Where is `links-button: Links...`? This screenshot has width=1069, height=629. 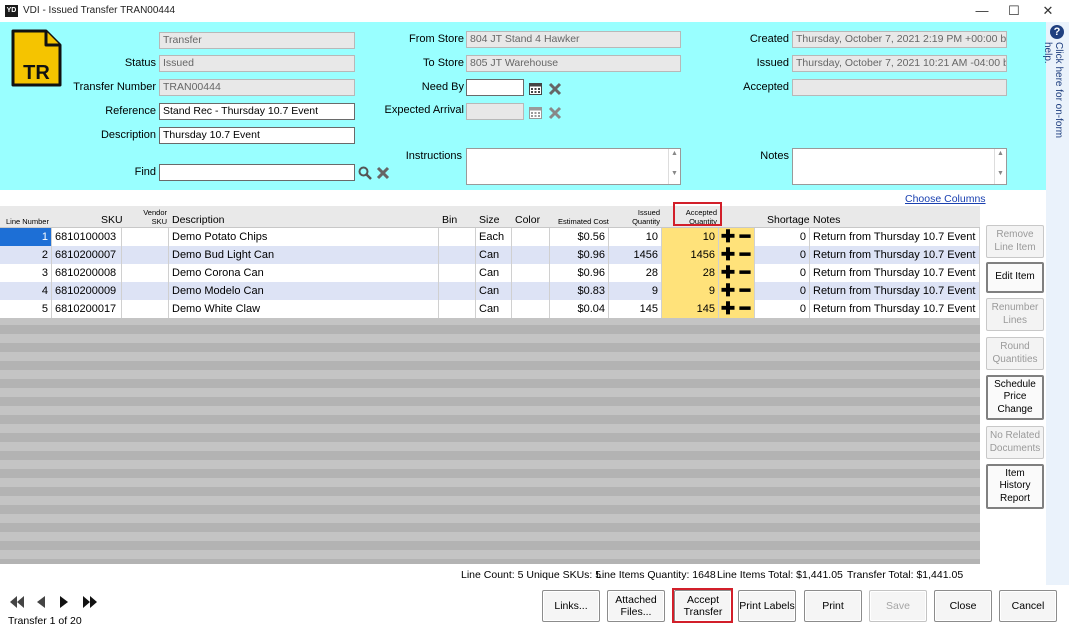 links-button: Links... is located at coordinates (571, 606).